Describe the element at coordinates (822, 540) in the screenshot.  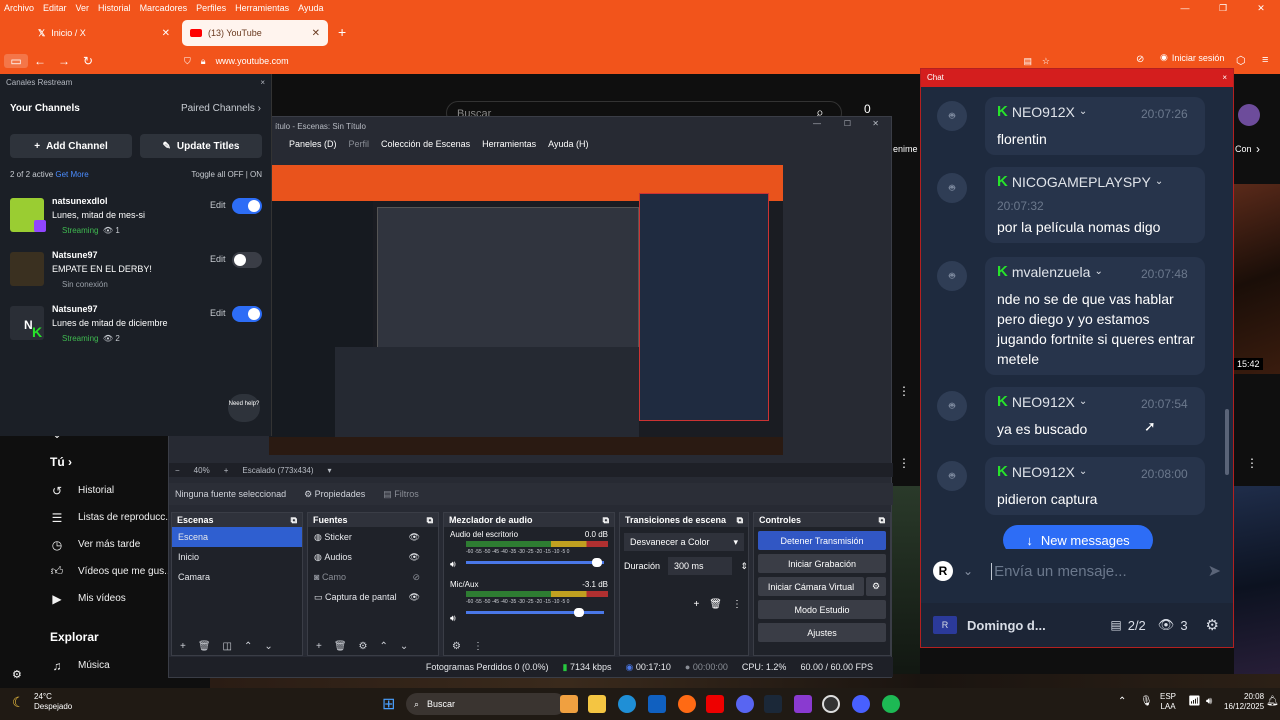
I see `stop-streaming-button: Detener Transmisión` at that location.